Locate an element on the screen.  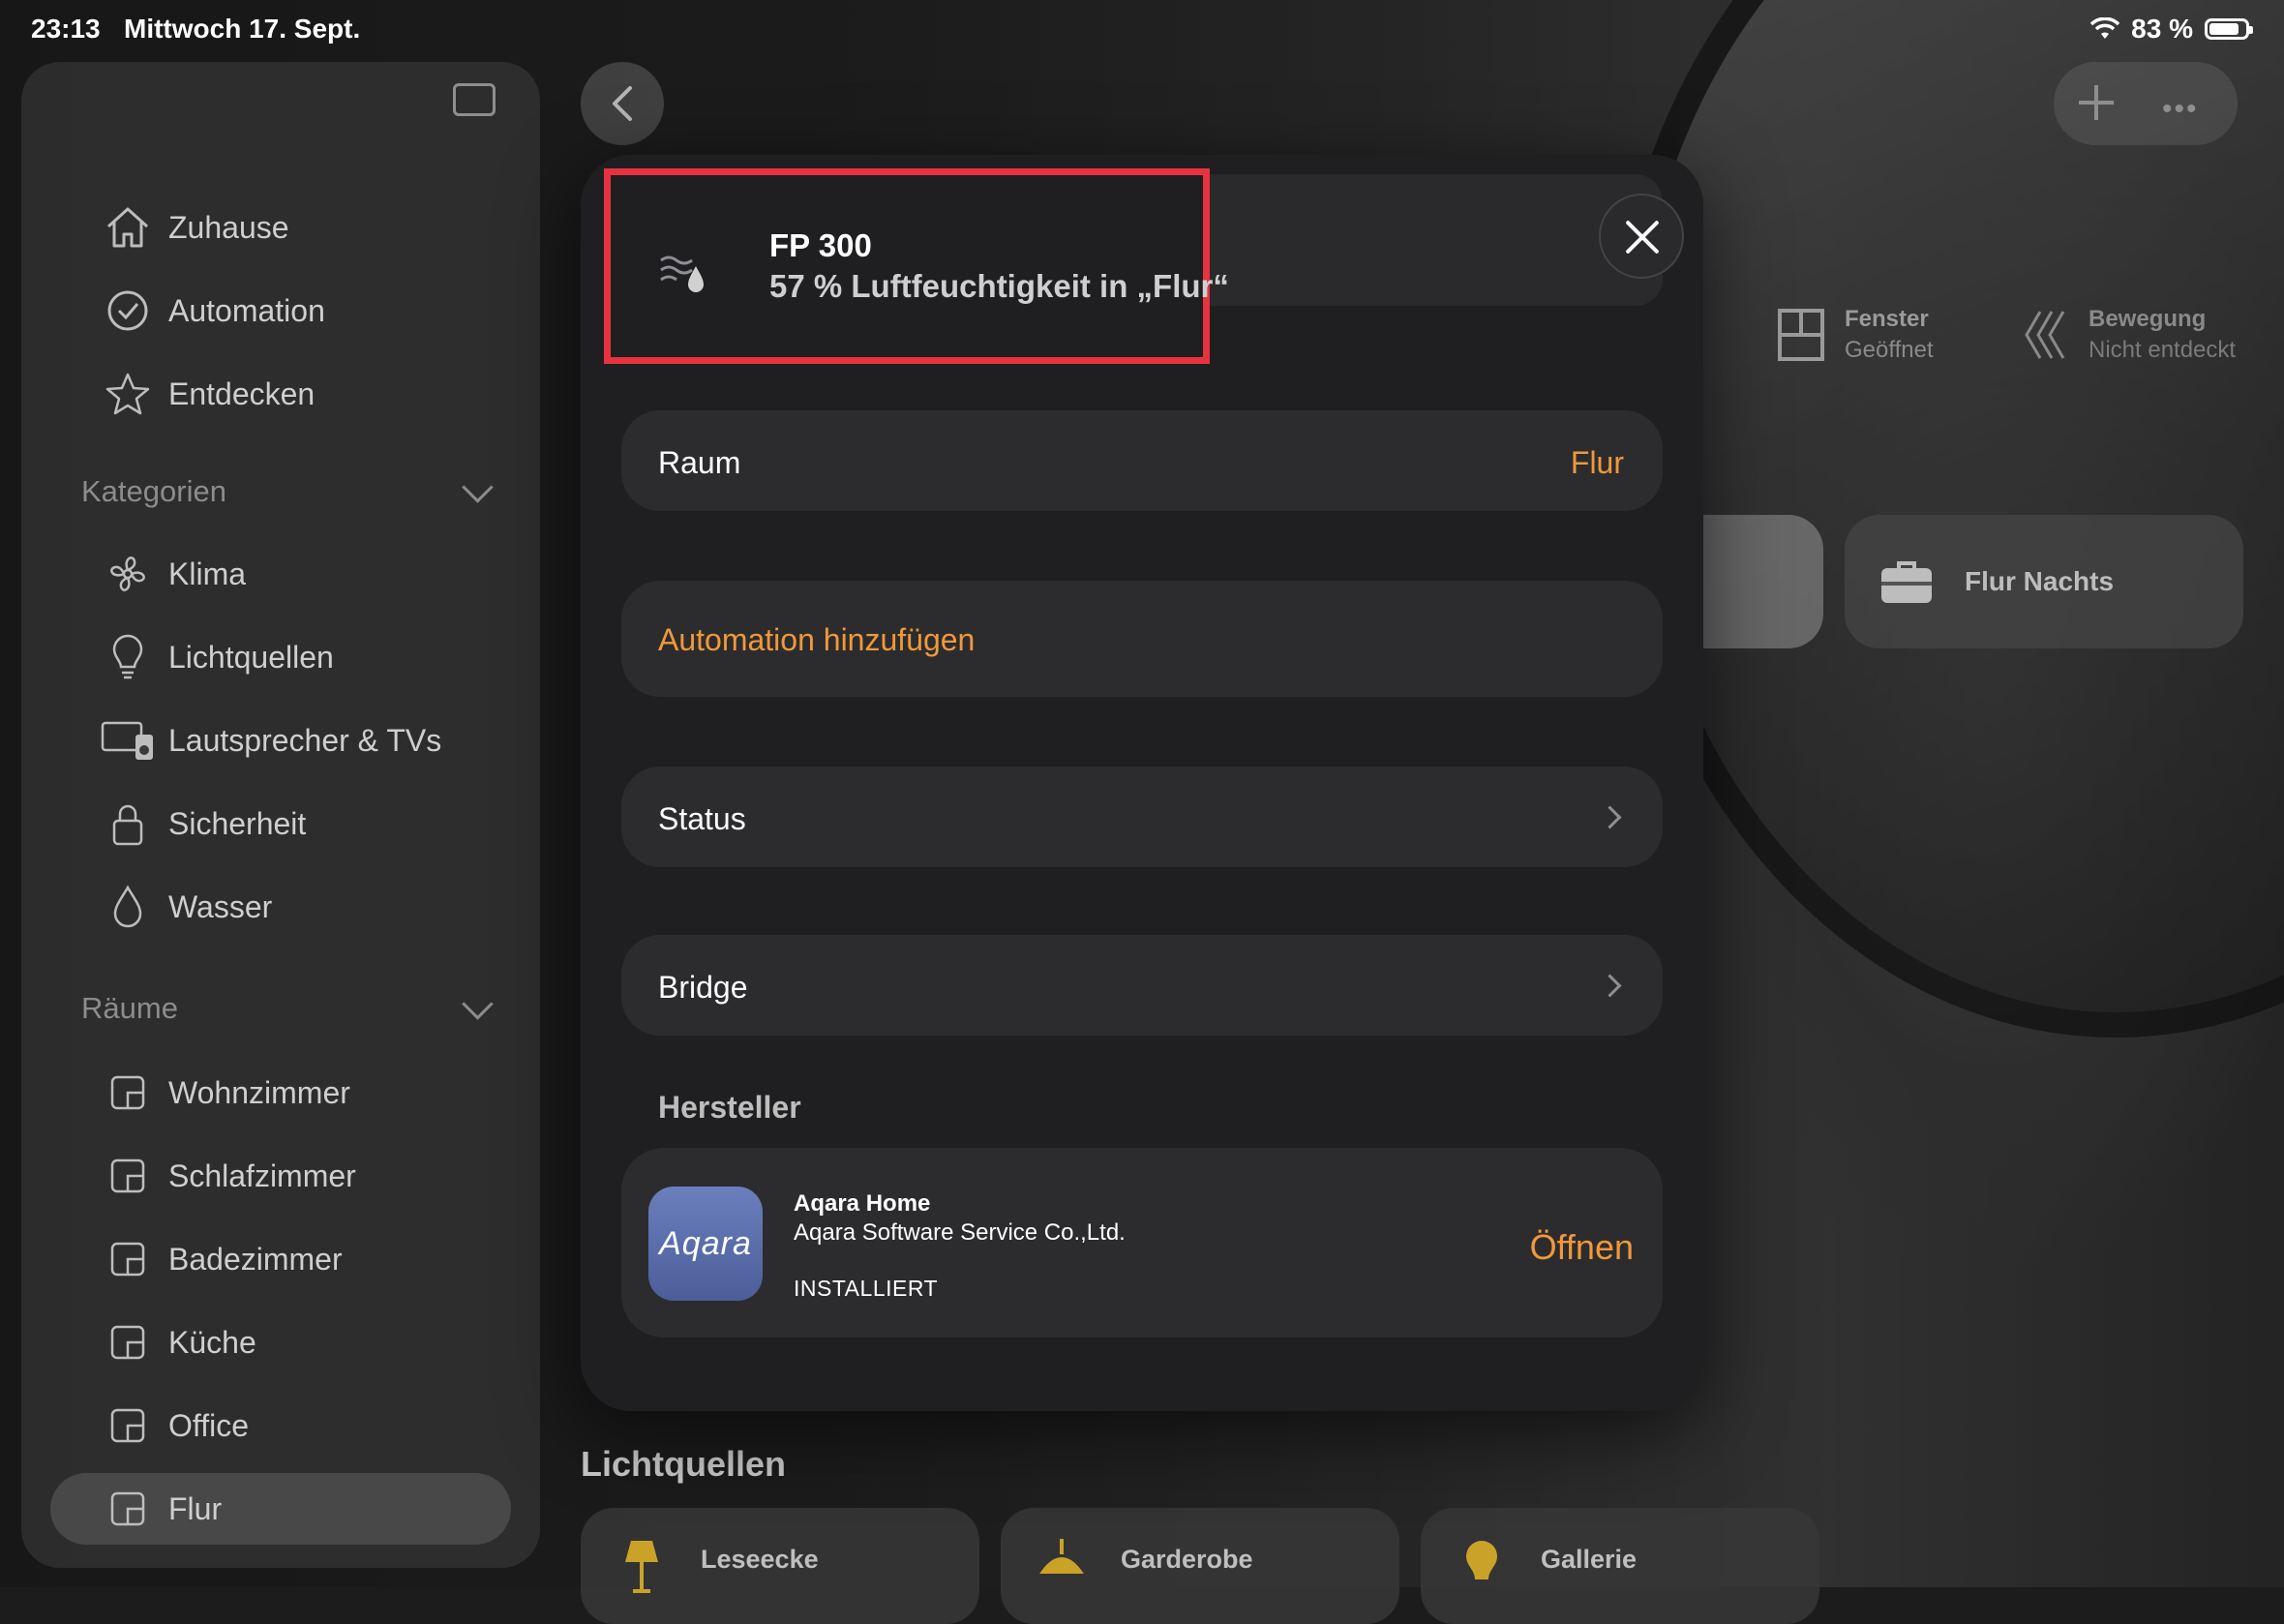
sidebar-item-wasser: Wasser is located at coordinates (282, 907).